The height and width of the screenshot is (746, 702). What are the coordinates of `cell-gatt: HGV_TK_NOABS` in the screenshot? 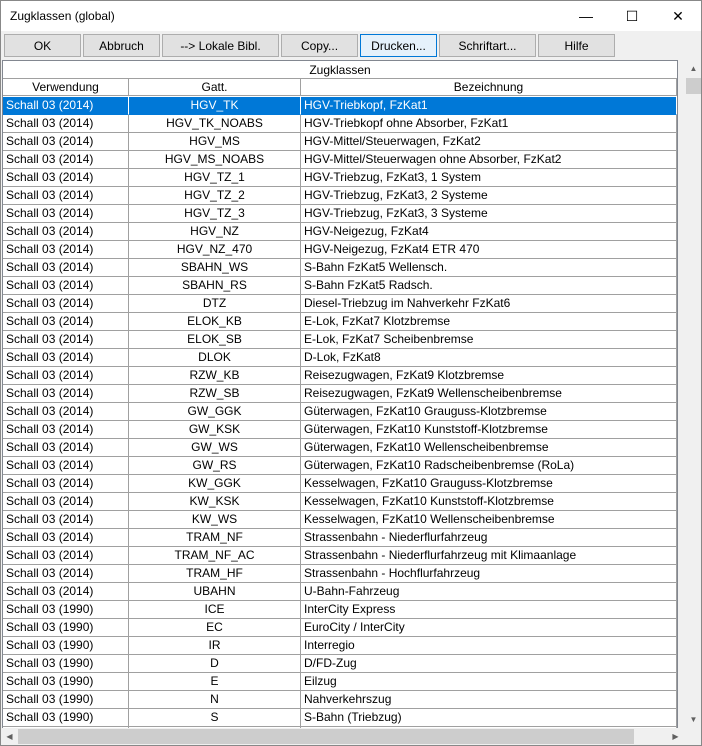 It's located at (215, 124).